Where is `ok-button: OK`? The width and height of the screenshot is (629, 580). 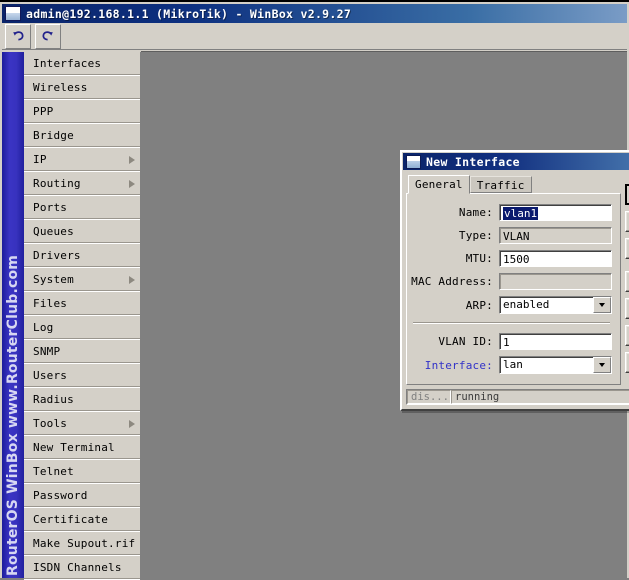 ok-button: OK is located at coordinates (627, 194).